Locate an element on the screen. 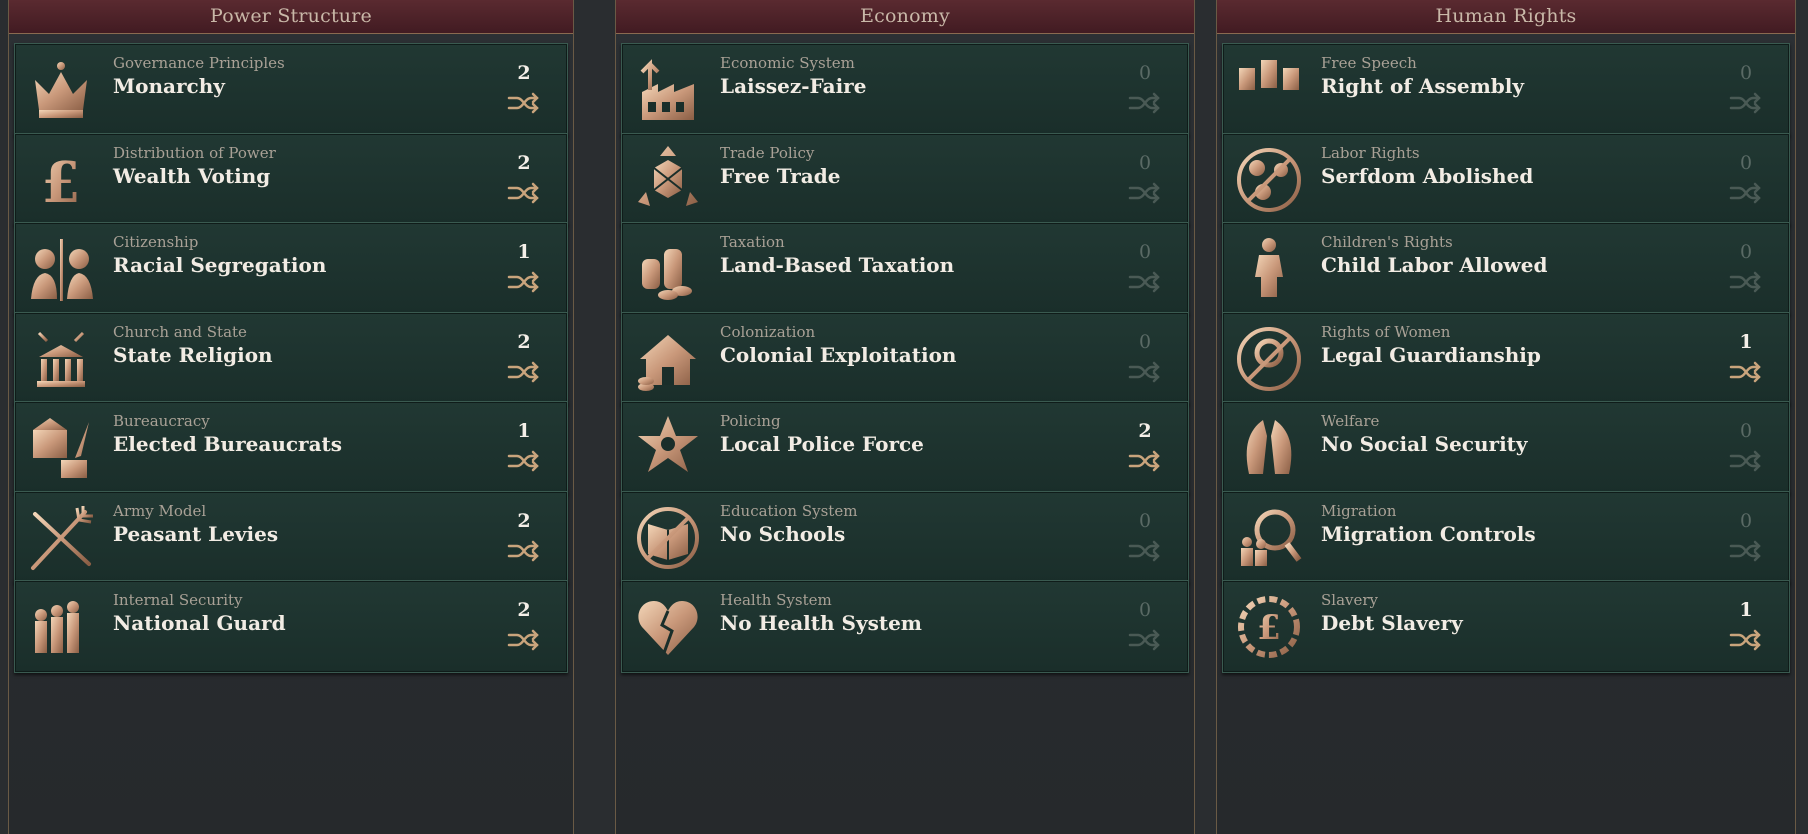  law-name: No Health System is located at coordinates (821, 623).